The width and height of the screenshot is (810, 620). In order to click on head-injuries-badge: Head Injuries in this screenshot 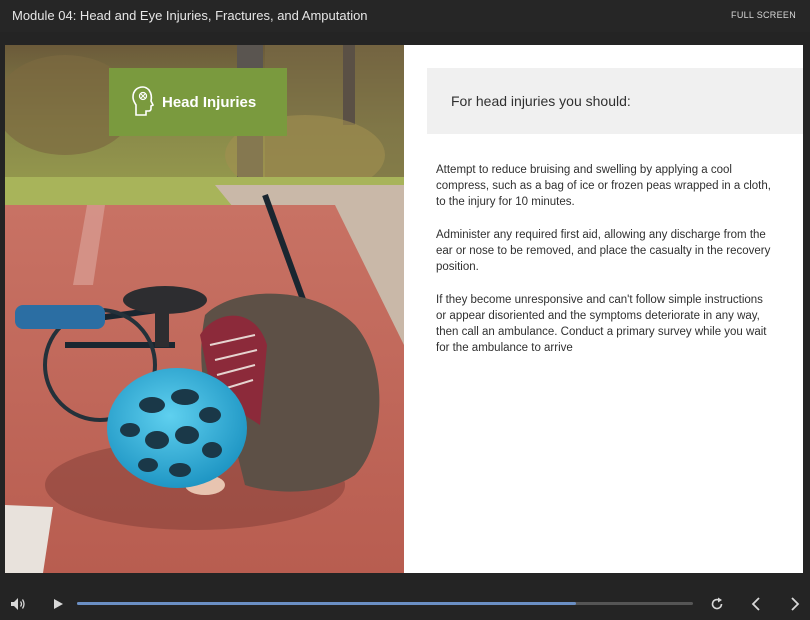, I will do `click(198, 102)`.